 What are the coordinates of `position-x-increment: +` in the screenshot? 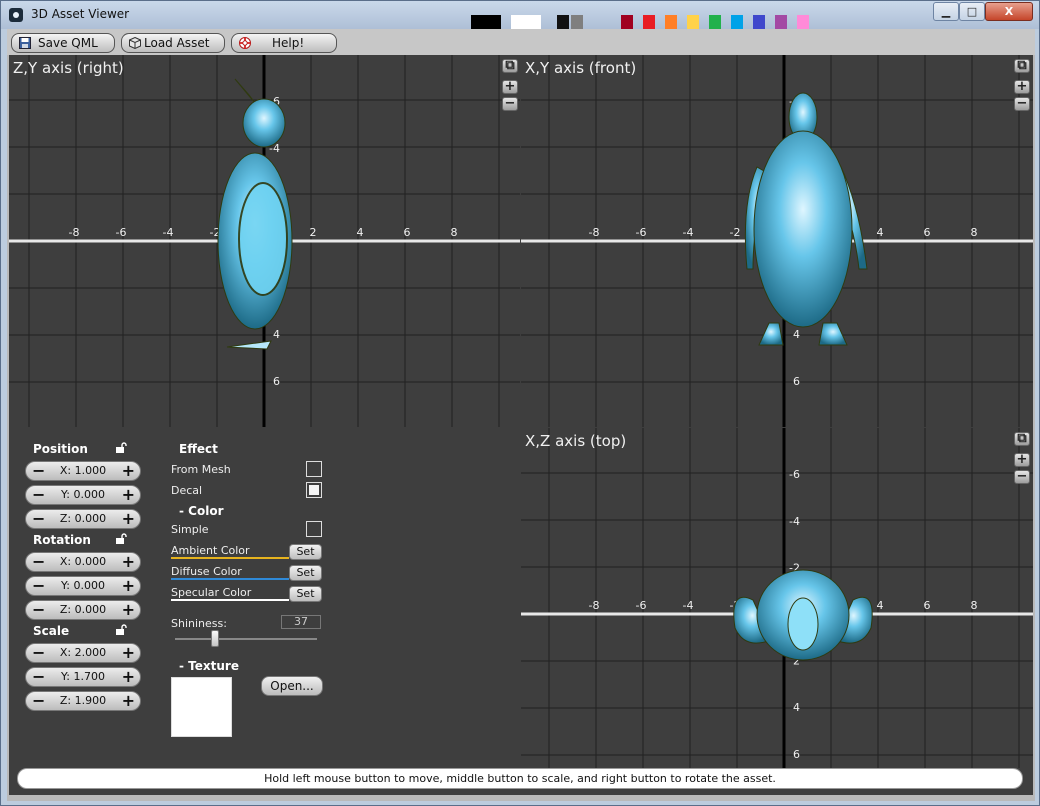 It's located at (128, 471).